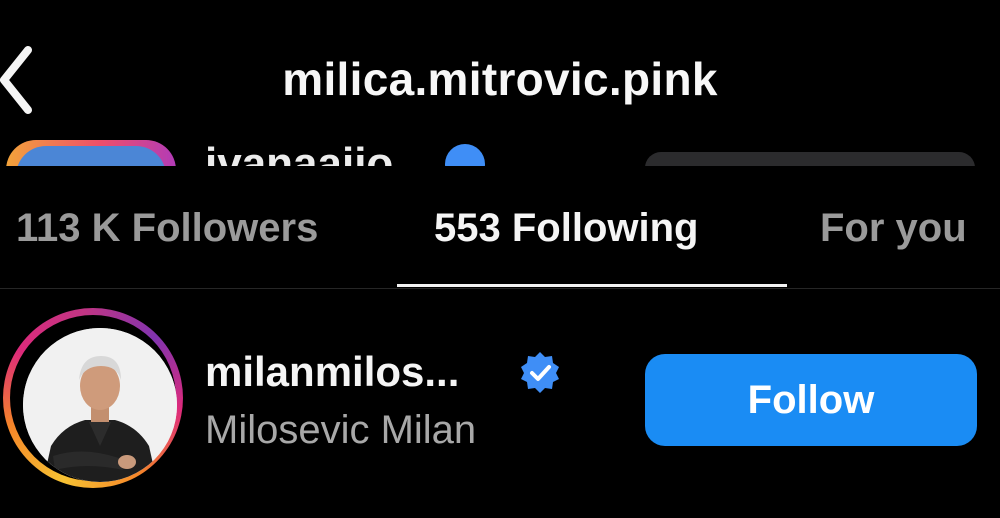  Describe the element at coordinates (810, 159) in the screenshot. I see `following-button` at that location.